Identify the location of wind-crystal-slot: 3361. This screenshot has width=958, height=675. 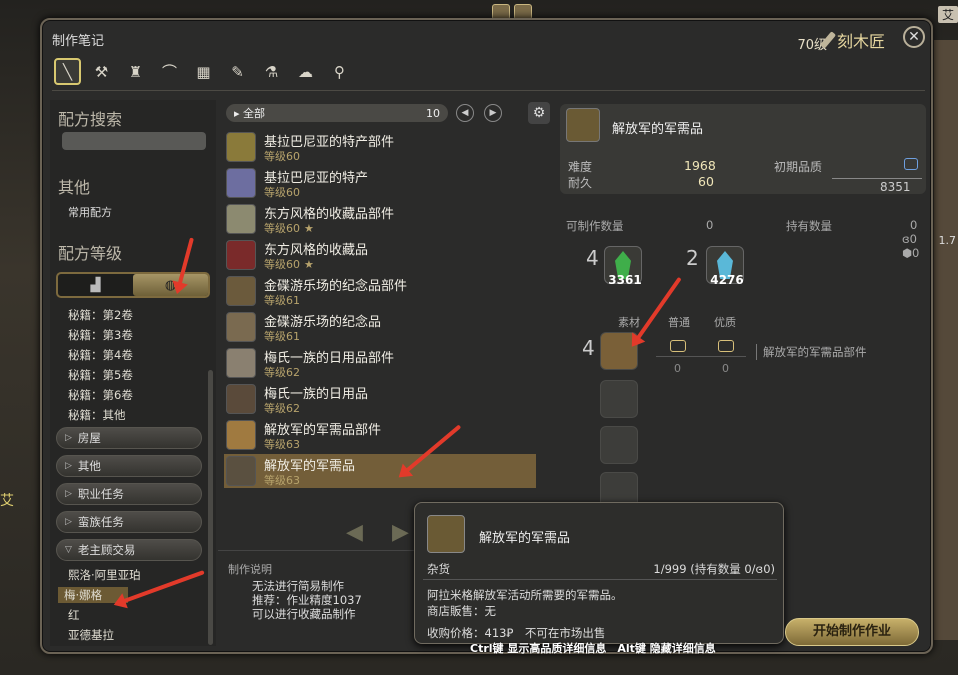
(623, 266).